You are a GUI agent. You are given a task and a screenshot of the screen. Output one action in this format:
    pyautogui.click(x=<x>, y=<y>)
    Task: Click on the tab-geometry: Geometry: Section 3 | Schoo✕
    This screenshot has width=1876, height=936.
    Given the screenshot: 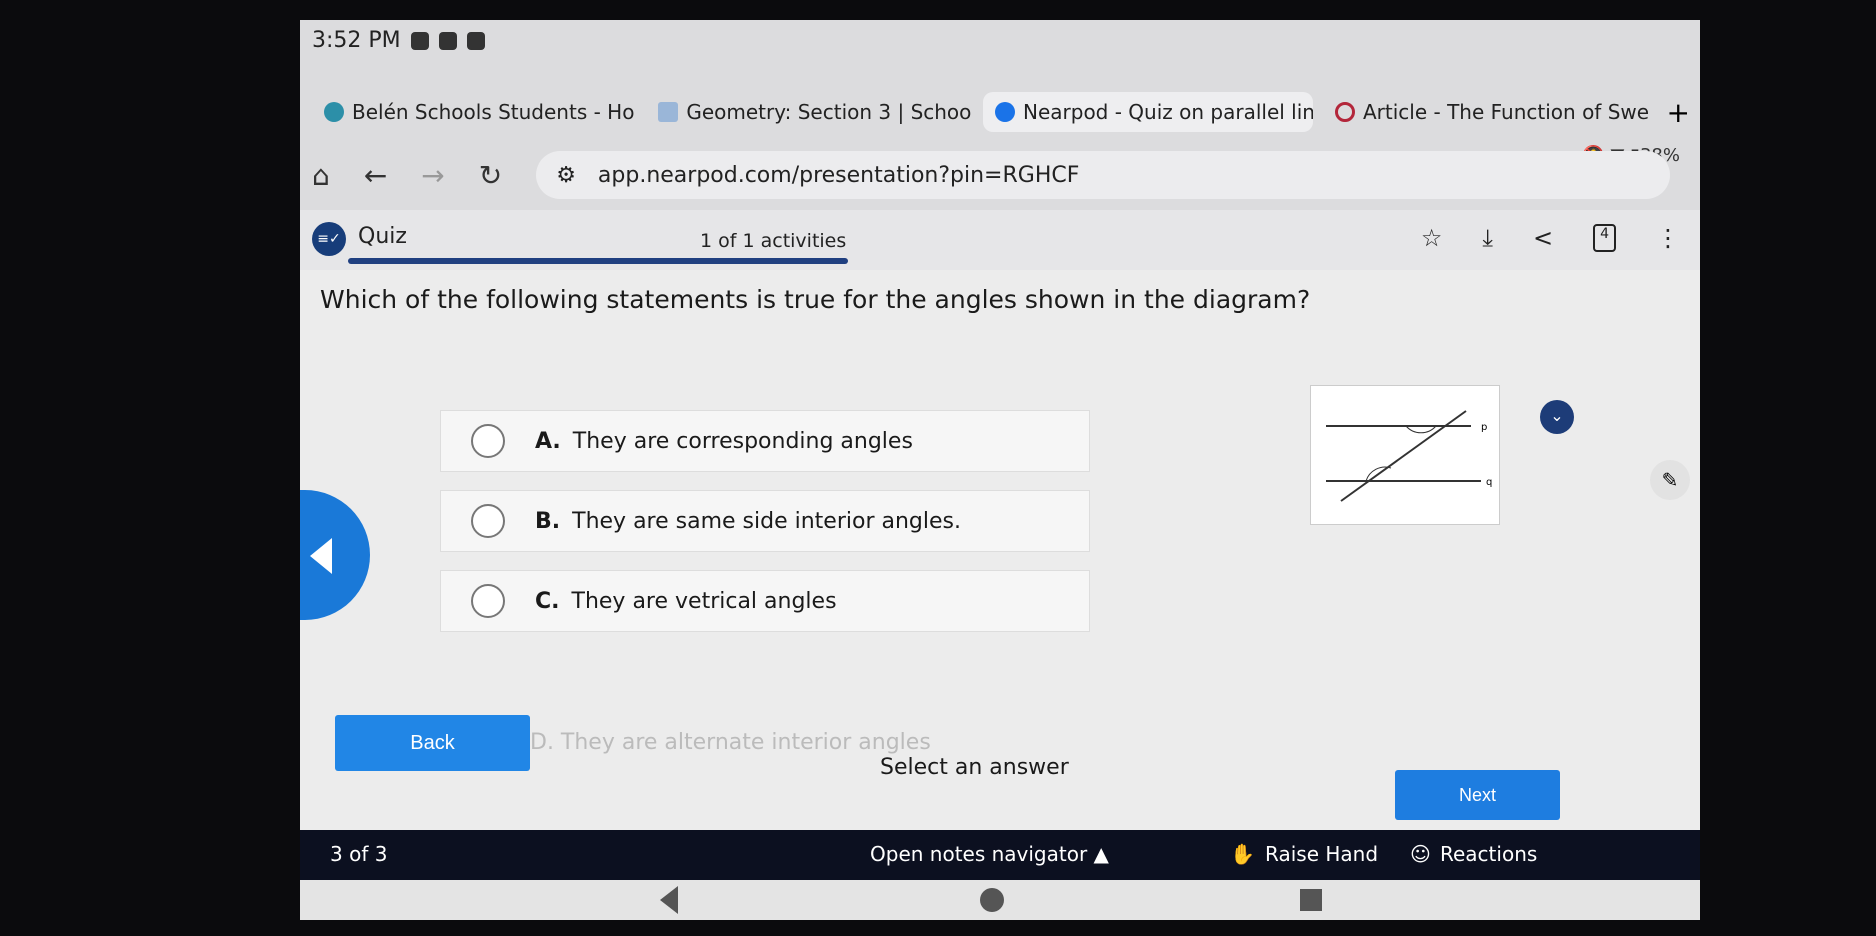 What is the action you would take?
    pyautogui.click(x=809, y=112)
    